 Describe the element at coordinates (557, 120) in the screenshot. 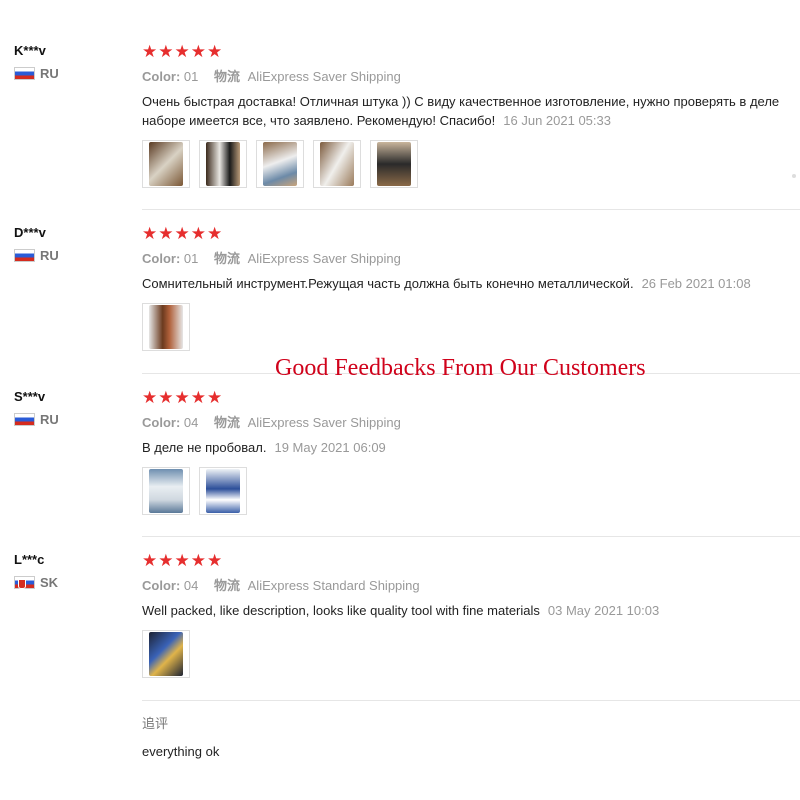

I see `review-date: 16 Jun 2021 05:33` at that location.